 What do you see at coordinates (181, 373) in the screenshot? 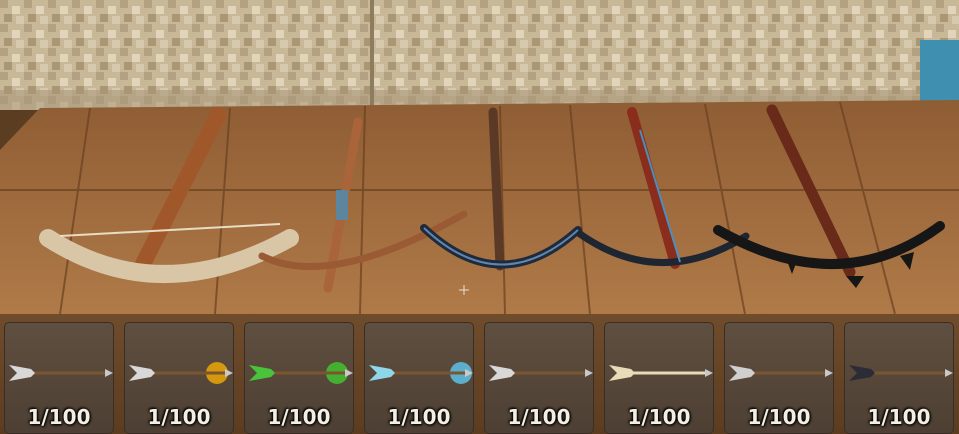
I see `fire-arrow-icon` at bounding box center [181, 373].